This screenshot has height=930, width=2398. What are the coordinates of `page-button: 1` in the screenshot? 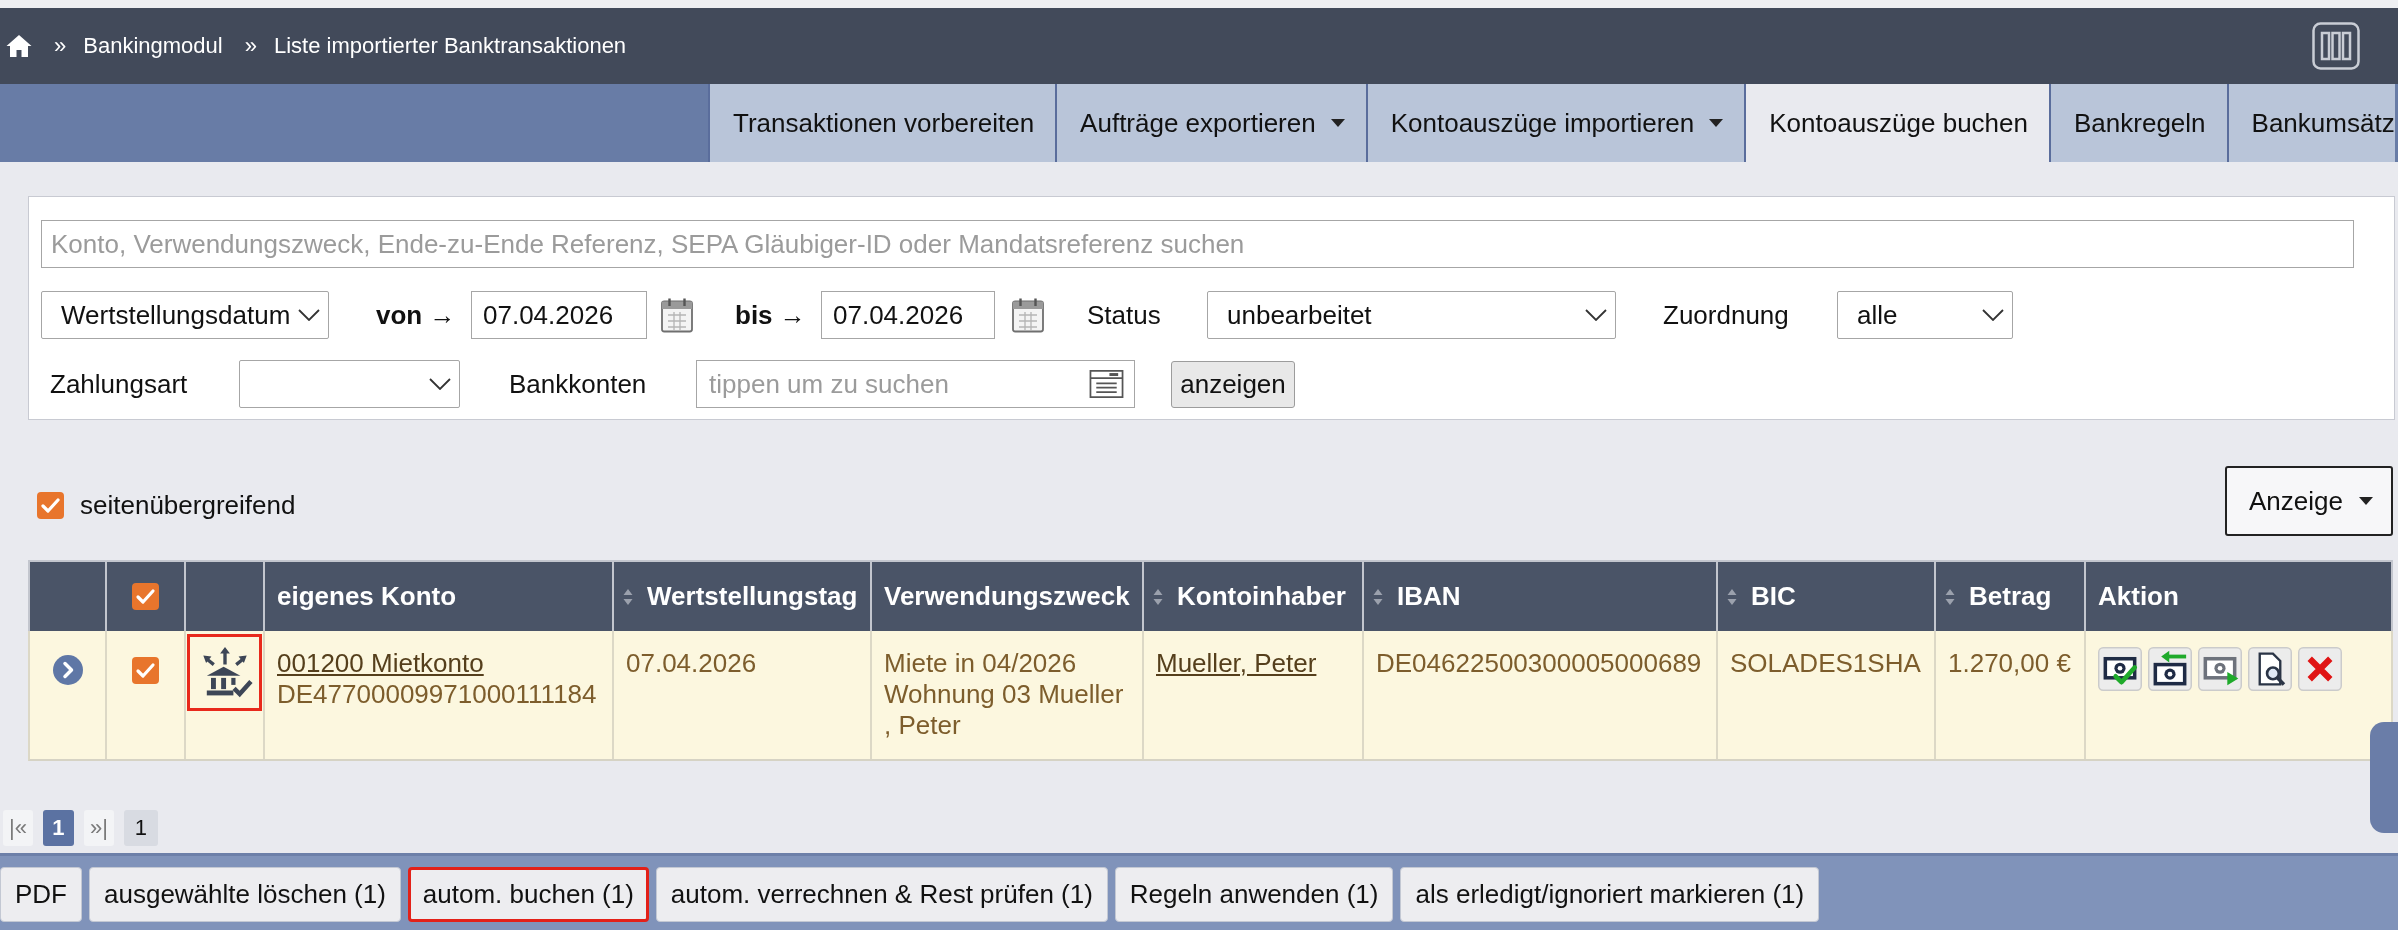 It's located at (58, 828).